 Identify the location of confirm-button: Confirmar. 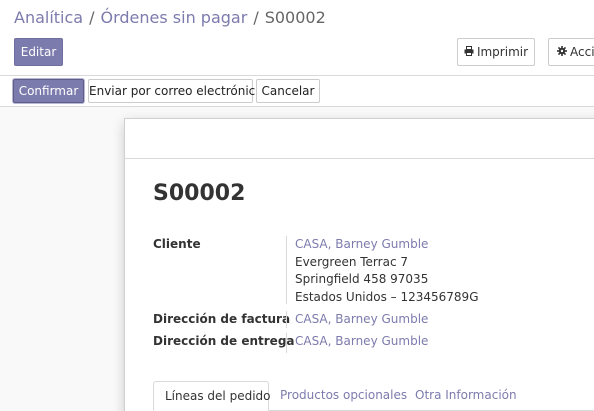
(48, 91).